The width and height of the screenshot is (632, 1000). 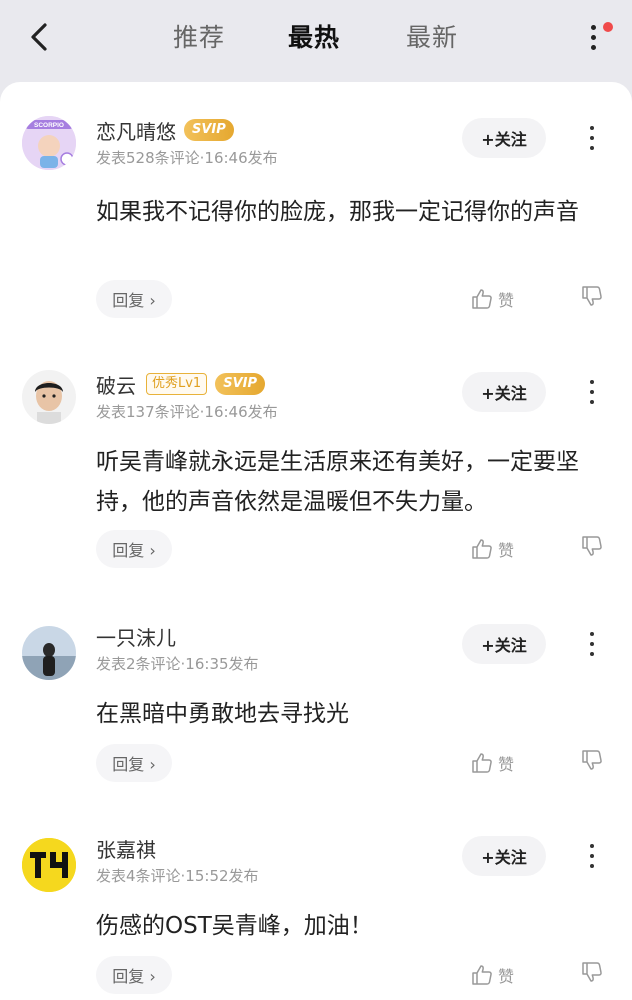 I want to click on name-row: 一只沫儿, so click(x=136, y=636).